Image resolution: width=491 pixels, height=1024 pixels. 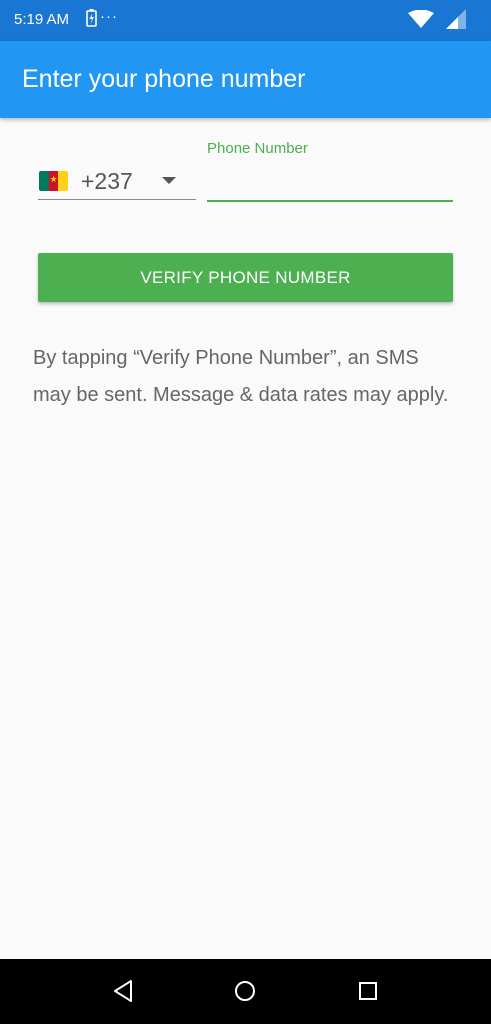 I want to click on verify-phone-number-button: VERIFY PHONE NUMBER, so click(x=245, y=277).